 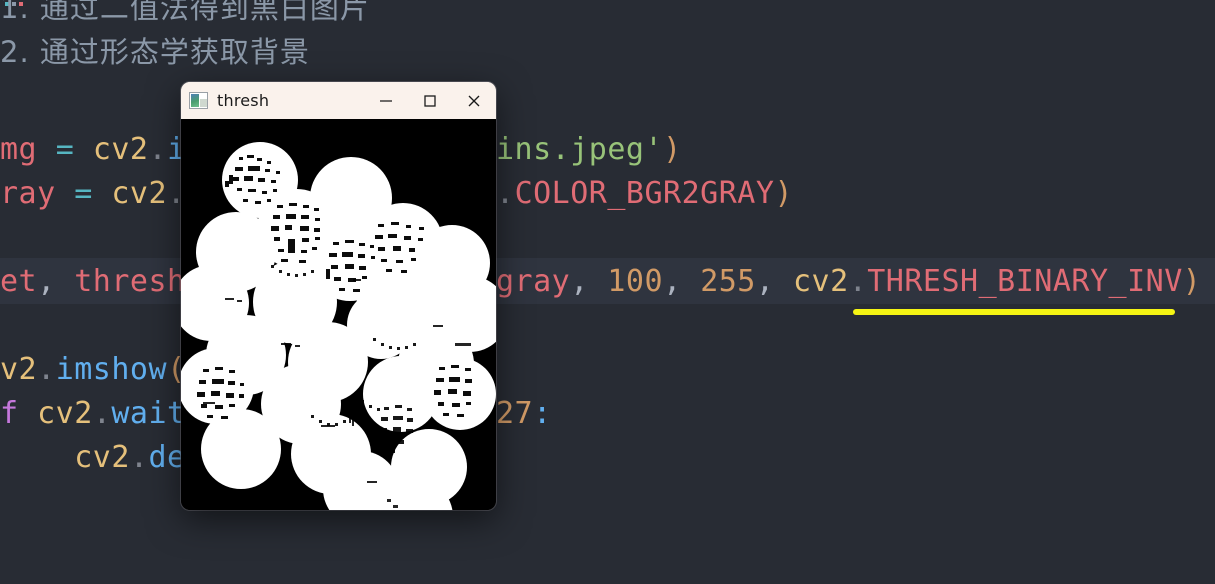 I want to click on window-controls, so click(x=430, y=100).